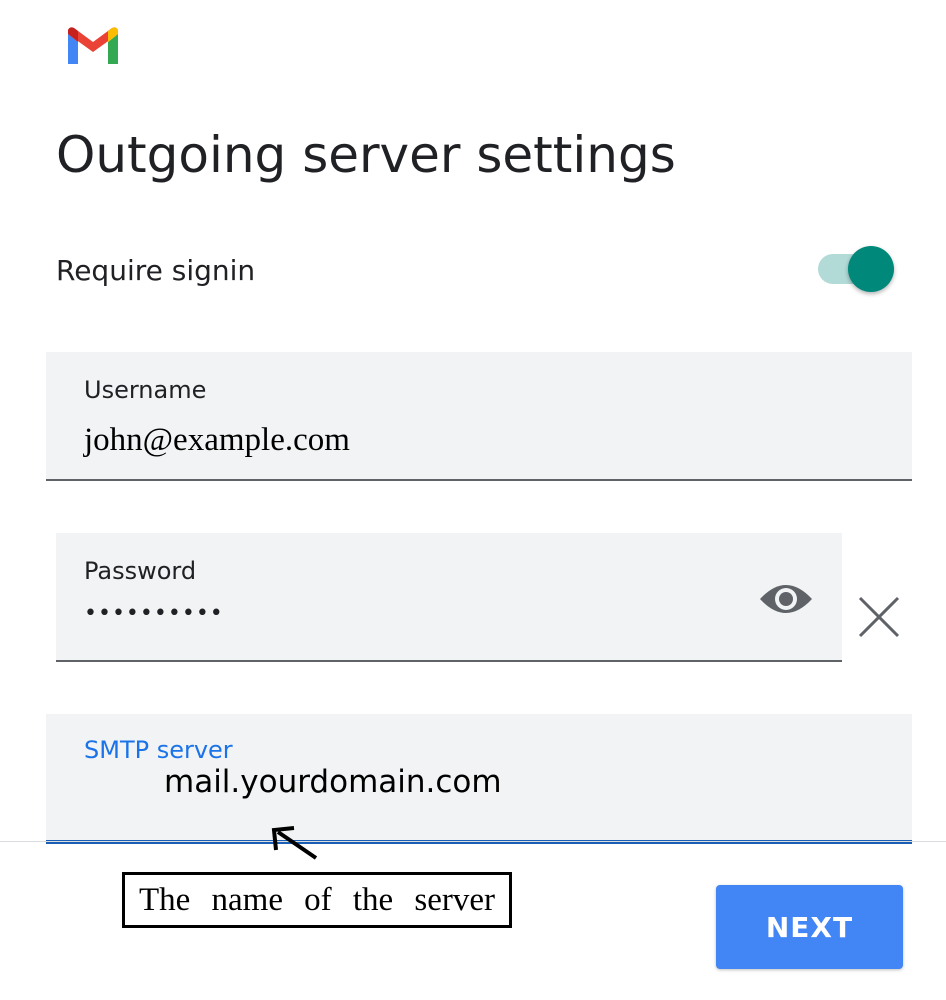  I want to click on require-signin-label: Require signin, so click(156, 270).